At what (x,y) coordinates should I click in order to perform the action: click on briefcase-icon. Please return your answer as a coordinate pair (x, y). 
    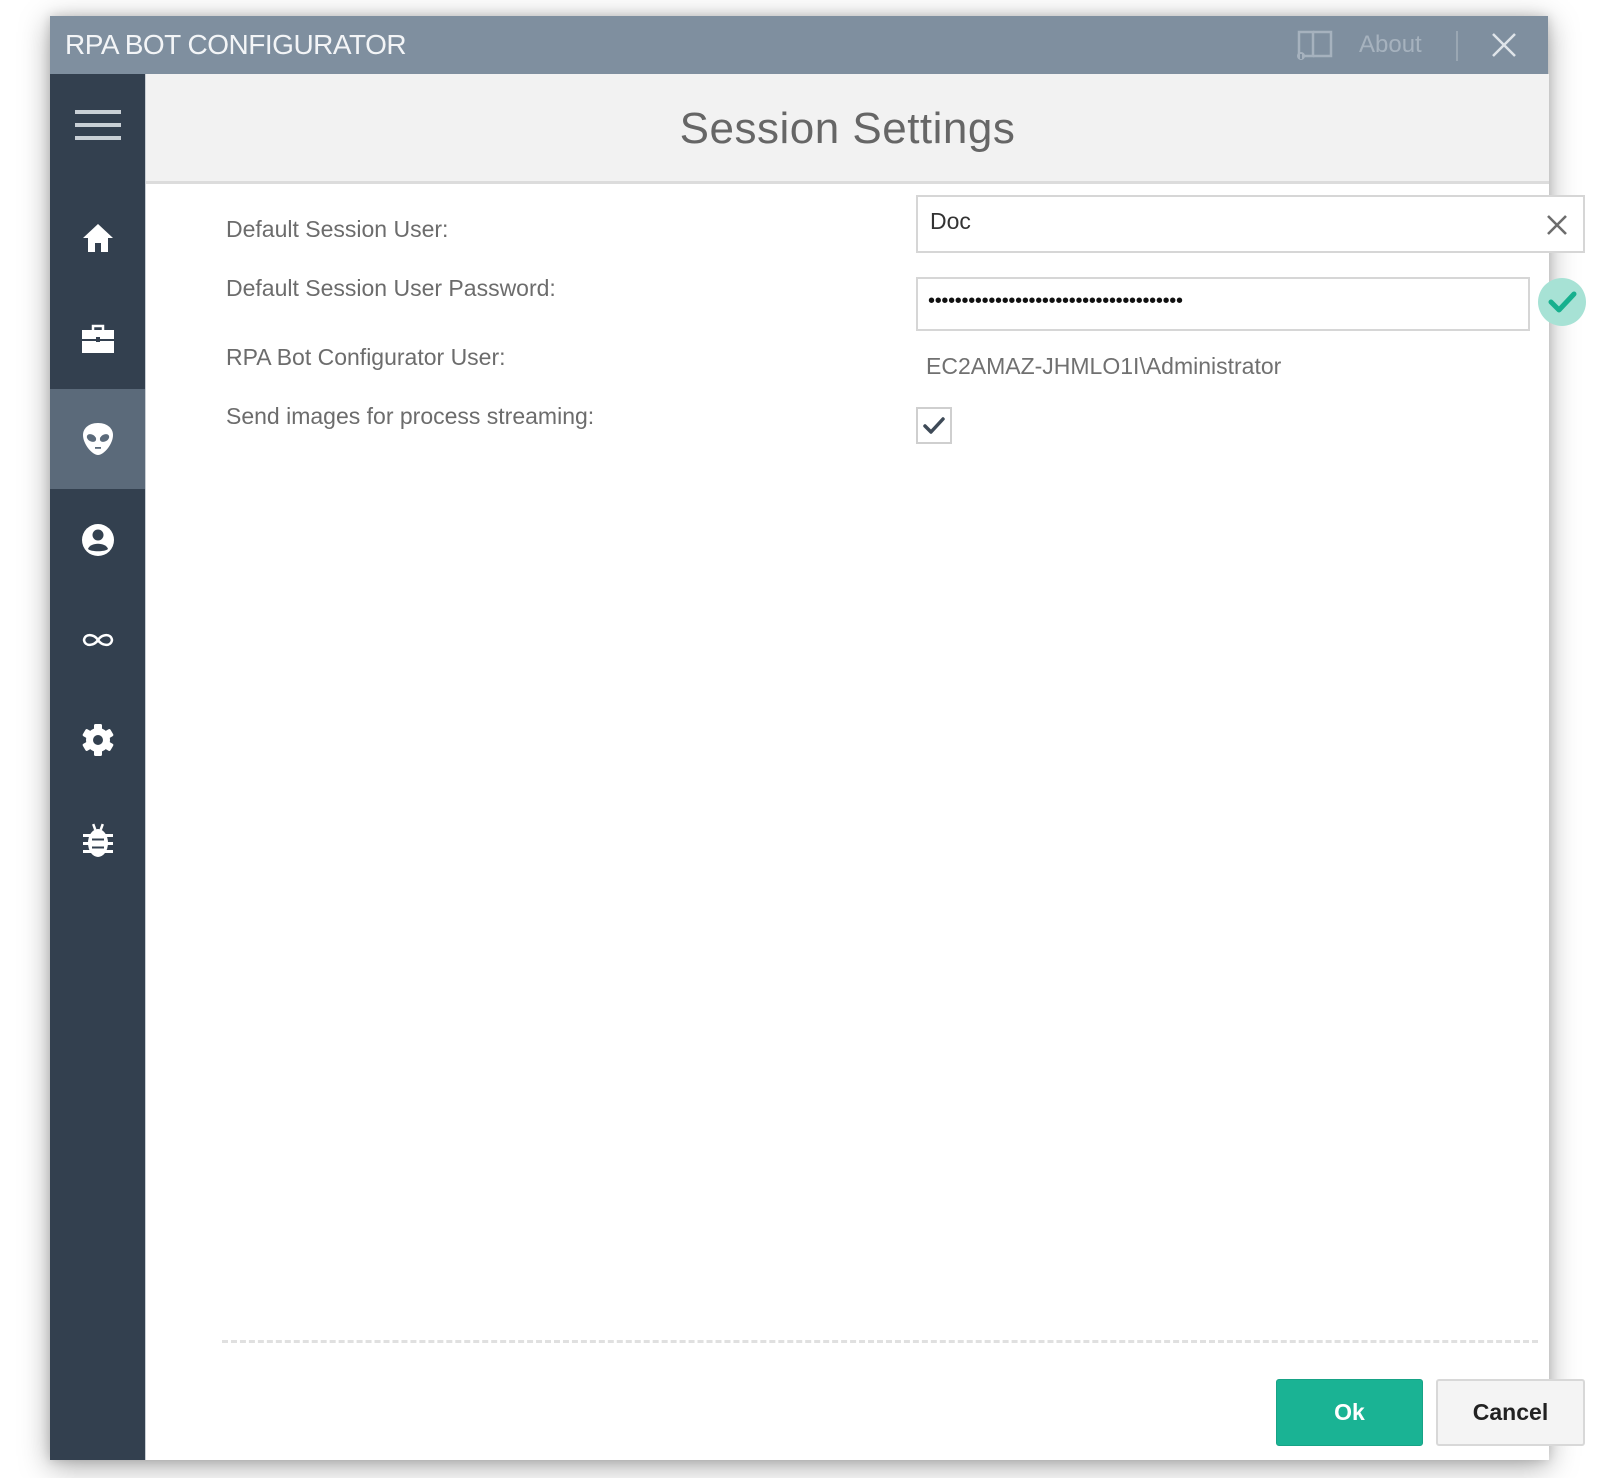
    Looking at the image, I should click on (97, 338).